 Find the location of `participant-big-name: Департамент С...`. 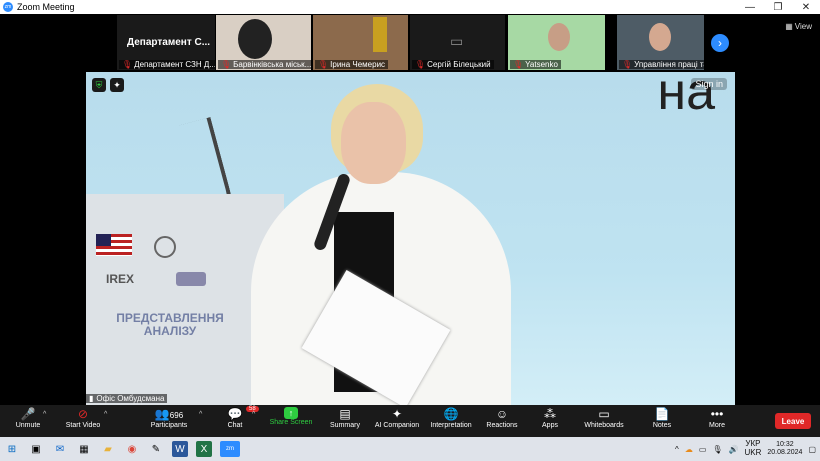

participant-big-name: Департамент С... is located at coordinates (169, 42).